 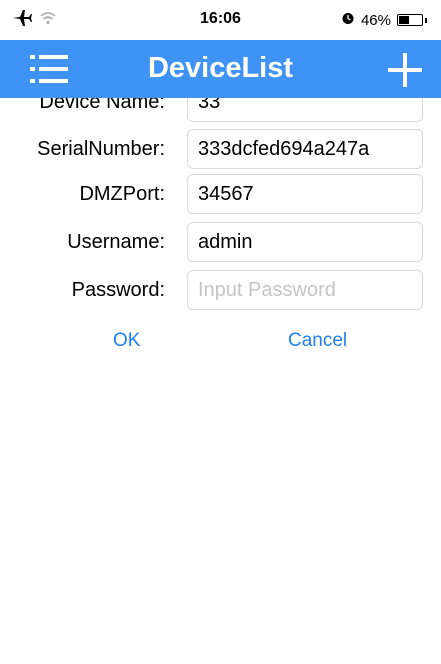 What do you see at coordinates (102, 105) in the screenshot?
I see `device-name-label: Device Name:` at bounding box center [102, 105].